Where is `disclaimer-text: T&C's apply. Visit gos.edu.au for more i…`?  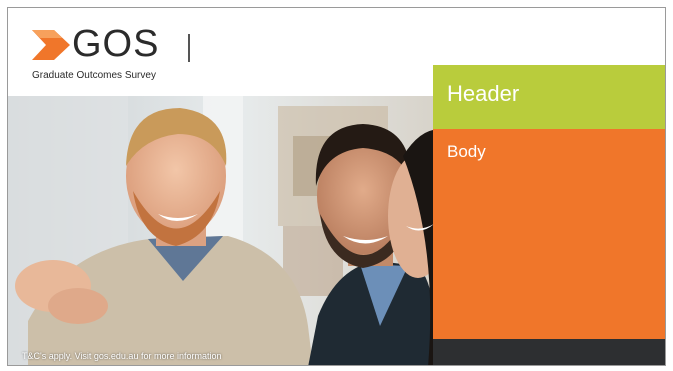 disclaimer-text: T&C's apply. Visit gos.edu.au for more i… is located at coordinates (122, 356).